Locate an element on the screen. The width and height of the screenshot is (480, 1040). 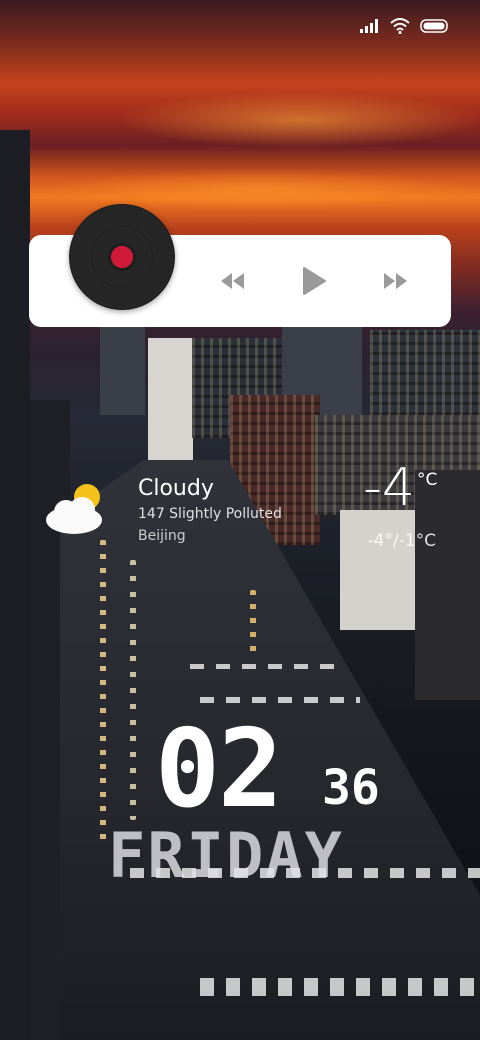
partly-cloudy-icon is located at coordinates (76, 509).